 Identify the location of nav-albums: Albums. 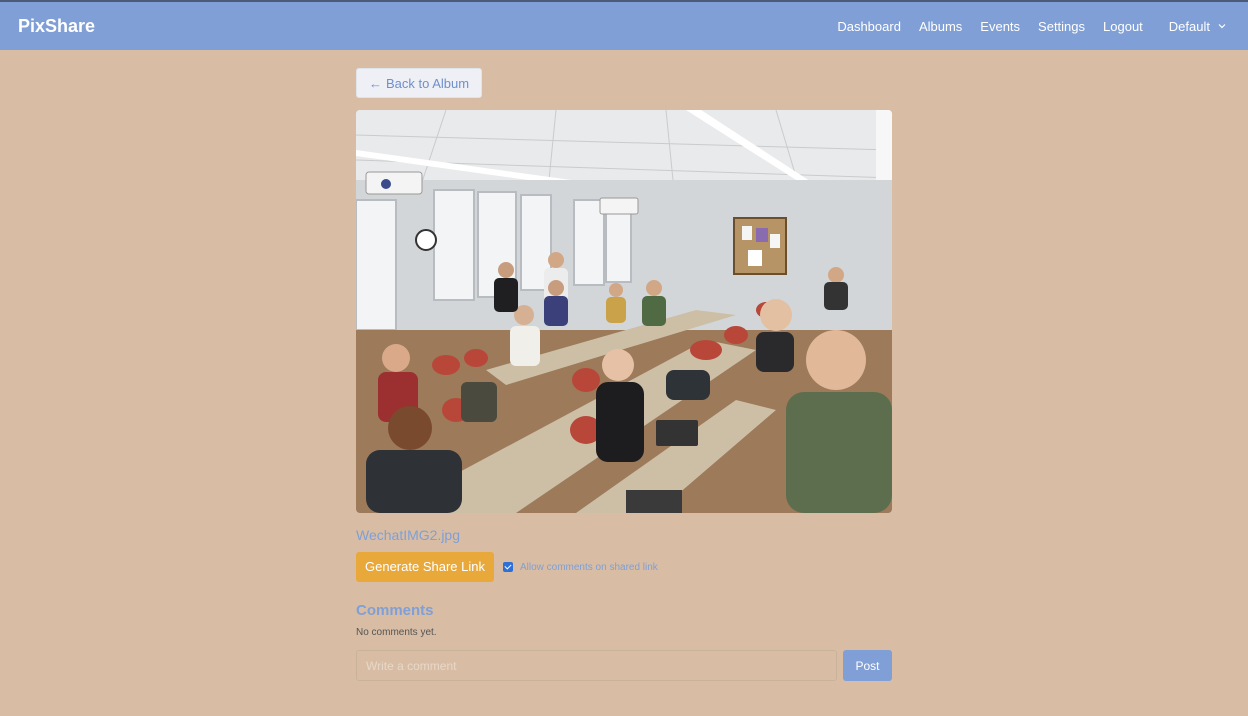
(940, 26).